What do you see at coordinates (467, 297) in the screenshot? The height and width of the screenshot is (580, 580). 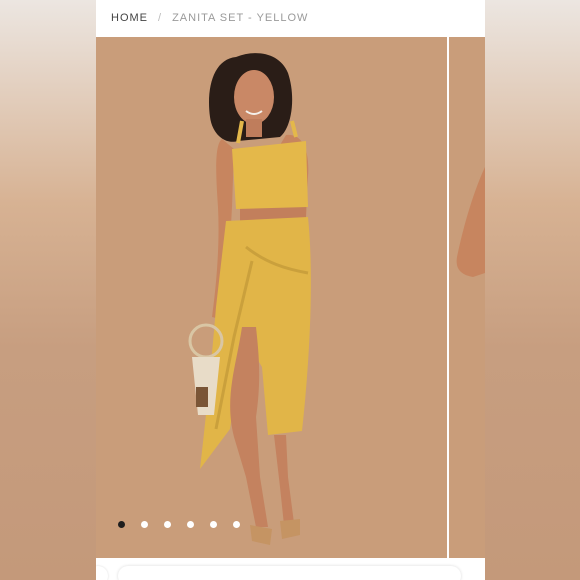 I see `product-image-next` at bounding box center [467, 297].